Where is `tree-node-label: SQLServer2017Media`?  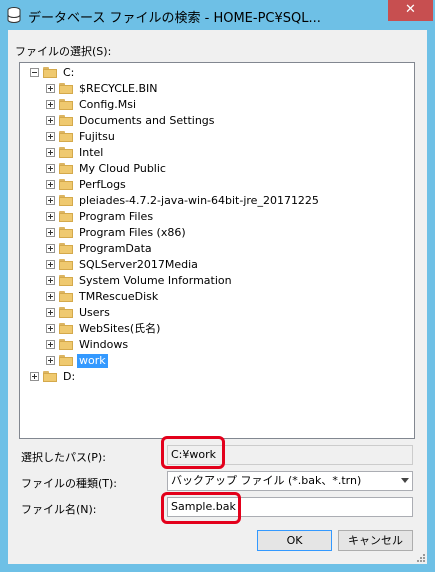
tree-node-label: SQLServer2017Media is located at coordinates (138, 264).